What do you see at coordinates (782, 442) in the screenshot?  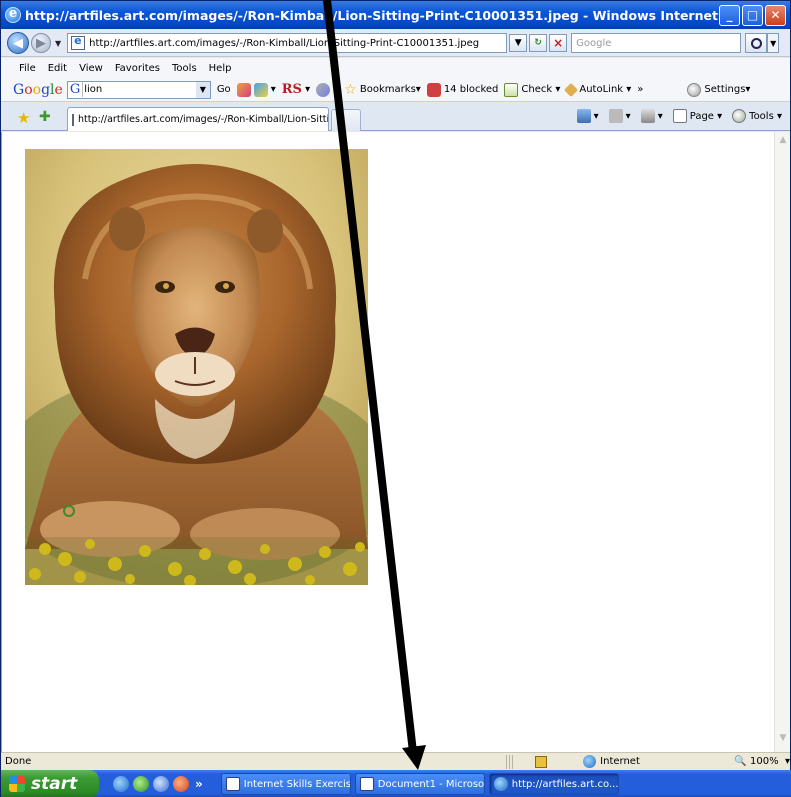 I see `vertical-scrollbar: ▲ ▼` at bounding box center [782, 442].